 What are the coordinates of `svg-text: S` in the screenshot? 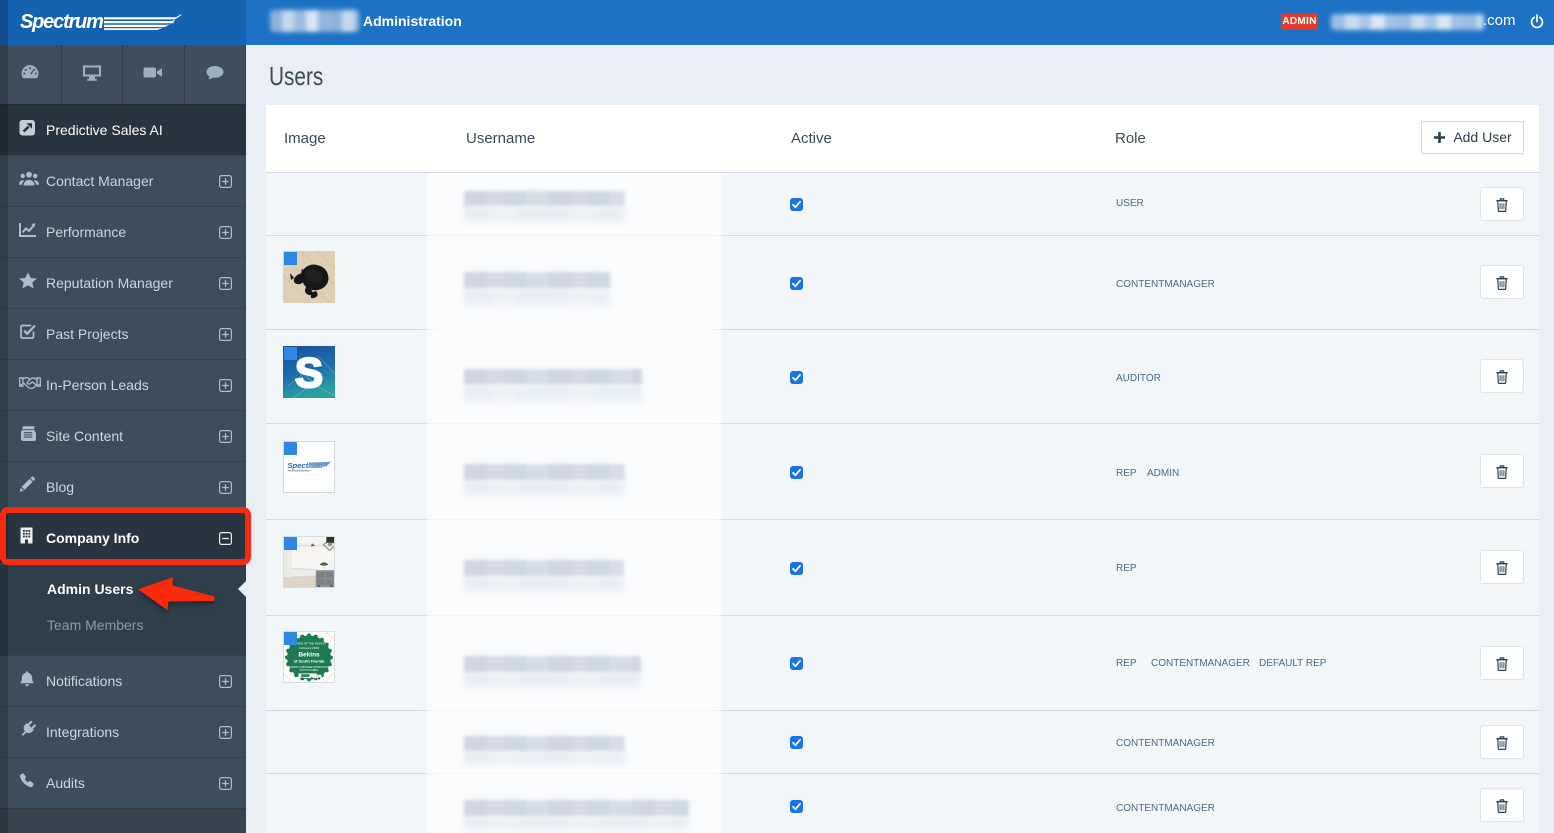 It's located at (309, 372).